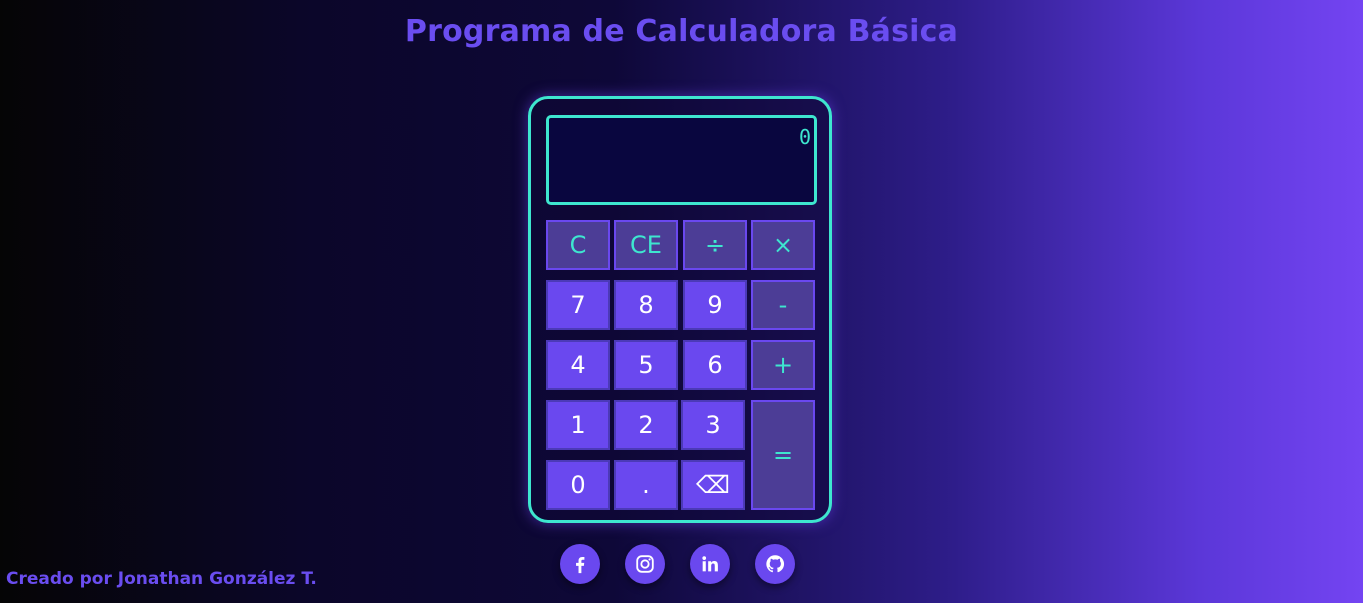  I want to click on digit-3-button: 3, so click(713, 425).